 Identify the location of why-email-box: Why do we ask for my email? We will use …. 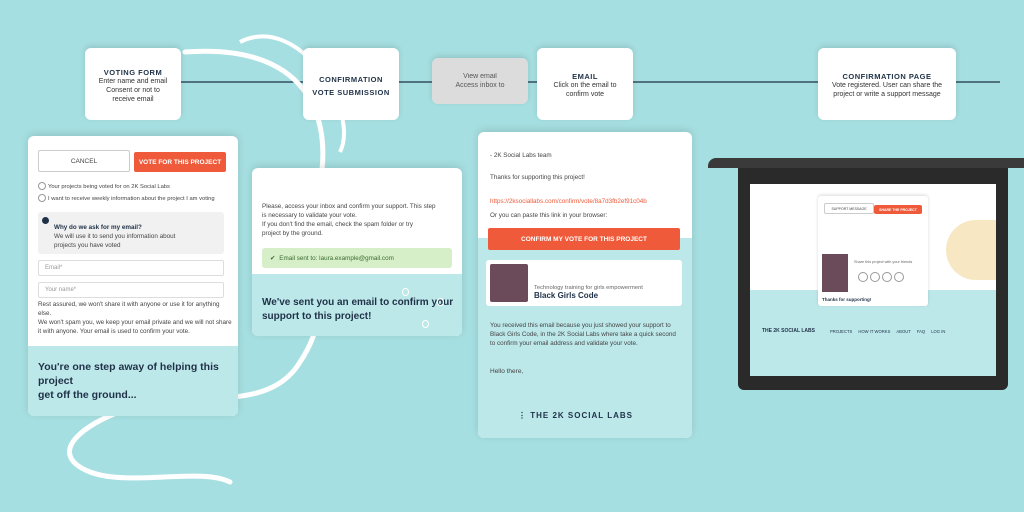
(131, 233).